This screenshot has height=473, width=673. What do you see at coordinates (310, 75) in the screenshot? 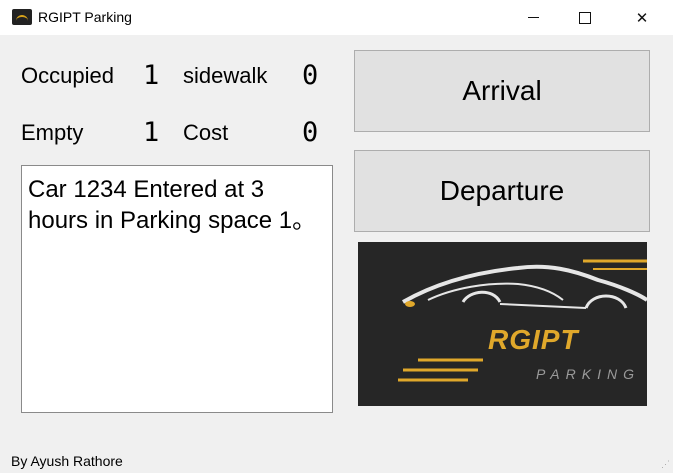
I see `sidewalk-value: 0` at bounding box center [310, 75].